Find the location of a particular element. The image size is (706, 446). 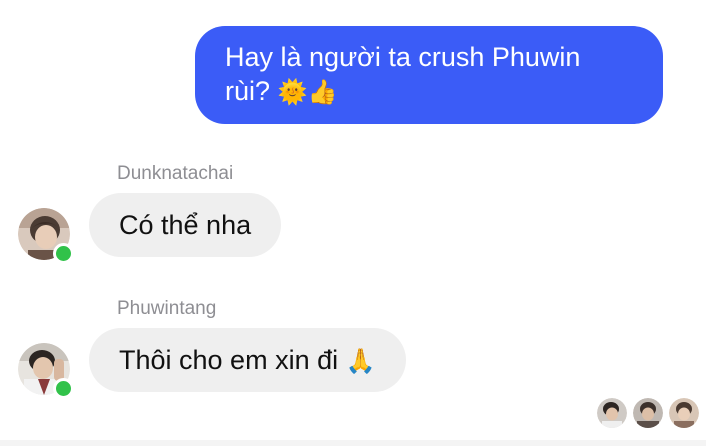

seen-avatar-2-icon is located at coordinates (648, 413).